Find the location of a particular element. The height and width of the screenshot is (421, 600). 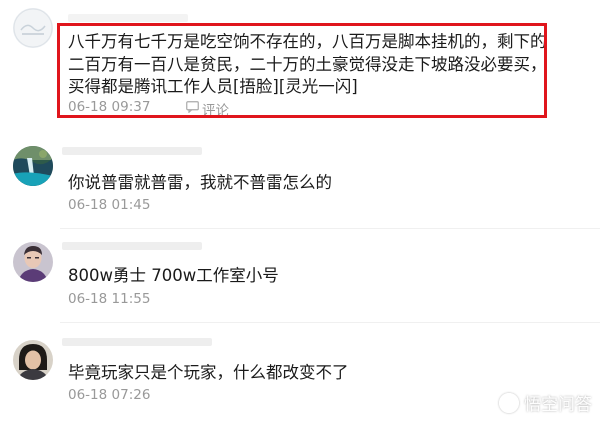

comment-text: 你说普雷就普雷，我就不普雷怎么的 is located at coordinates (200, 182).